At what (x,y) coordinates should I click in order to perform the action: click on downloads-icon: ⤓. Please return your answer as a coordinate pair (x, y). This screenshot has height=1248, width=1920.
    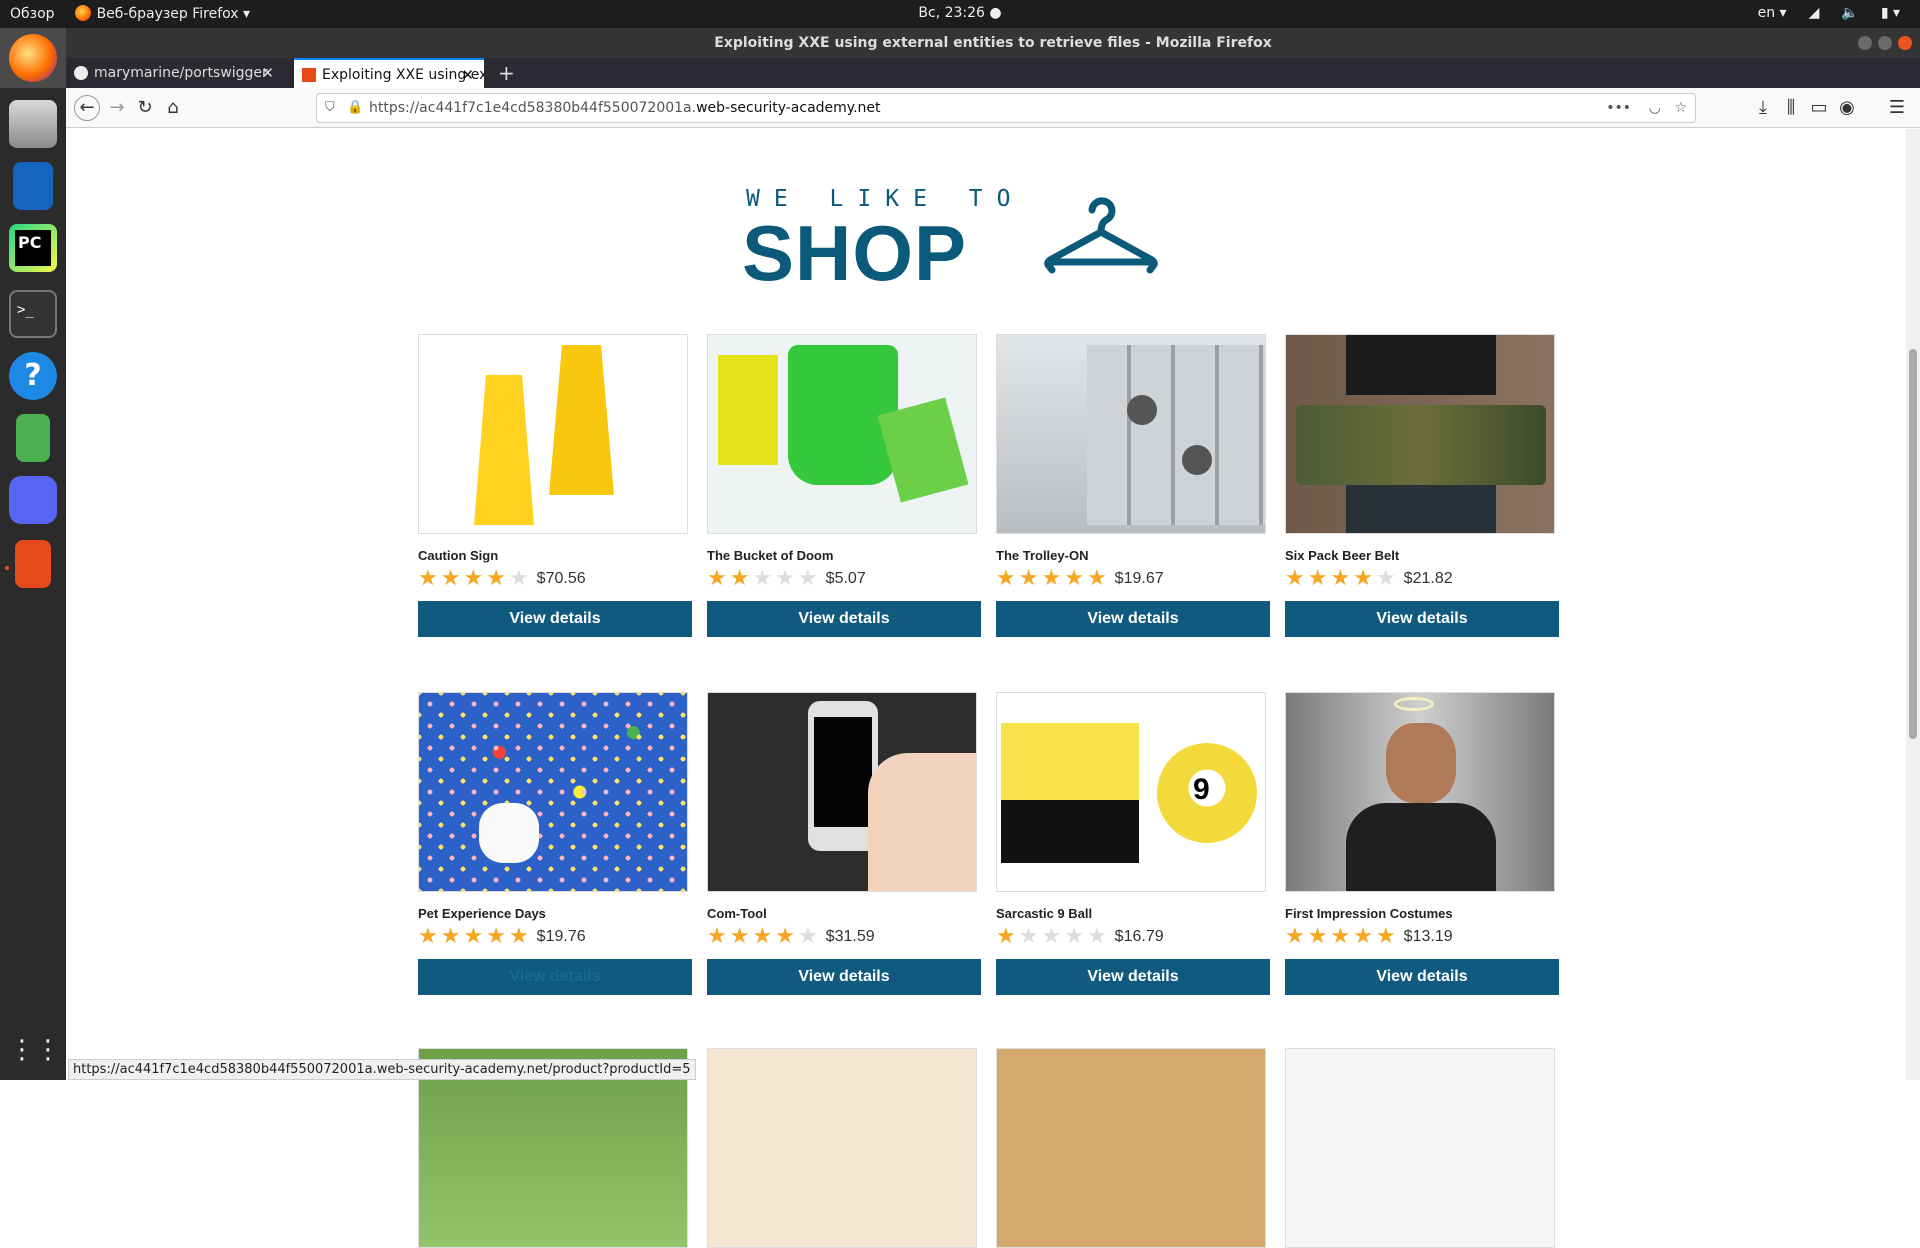
    Looking at the image, I should click on (1763, 108).